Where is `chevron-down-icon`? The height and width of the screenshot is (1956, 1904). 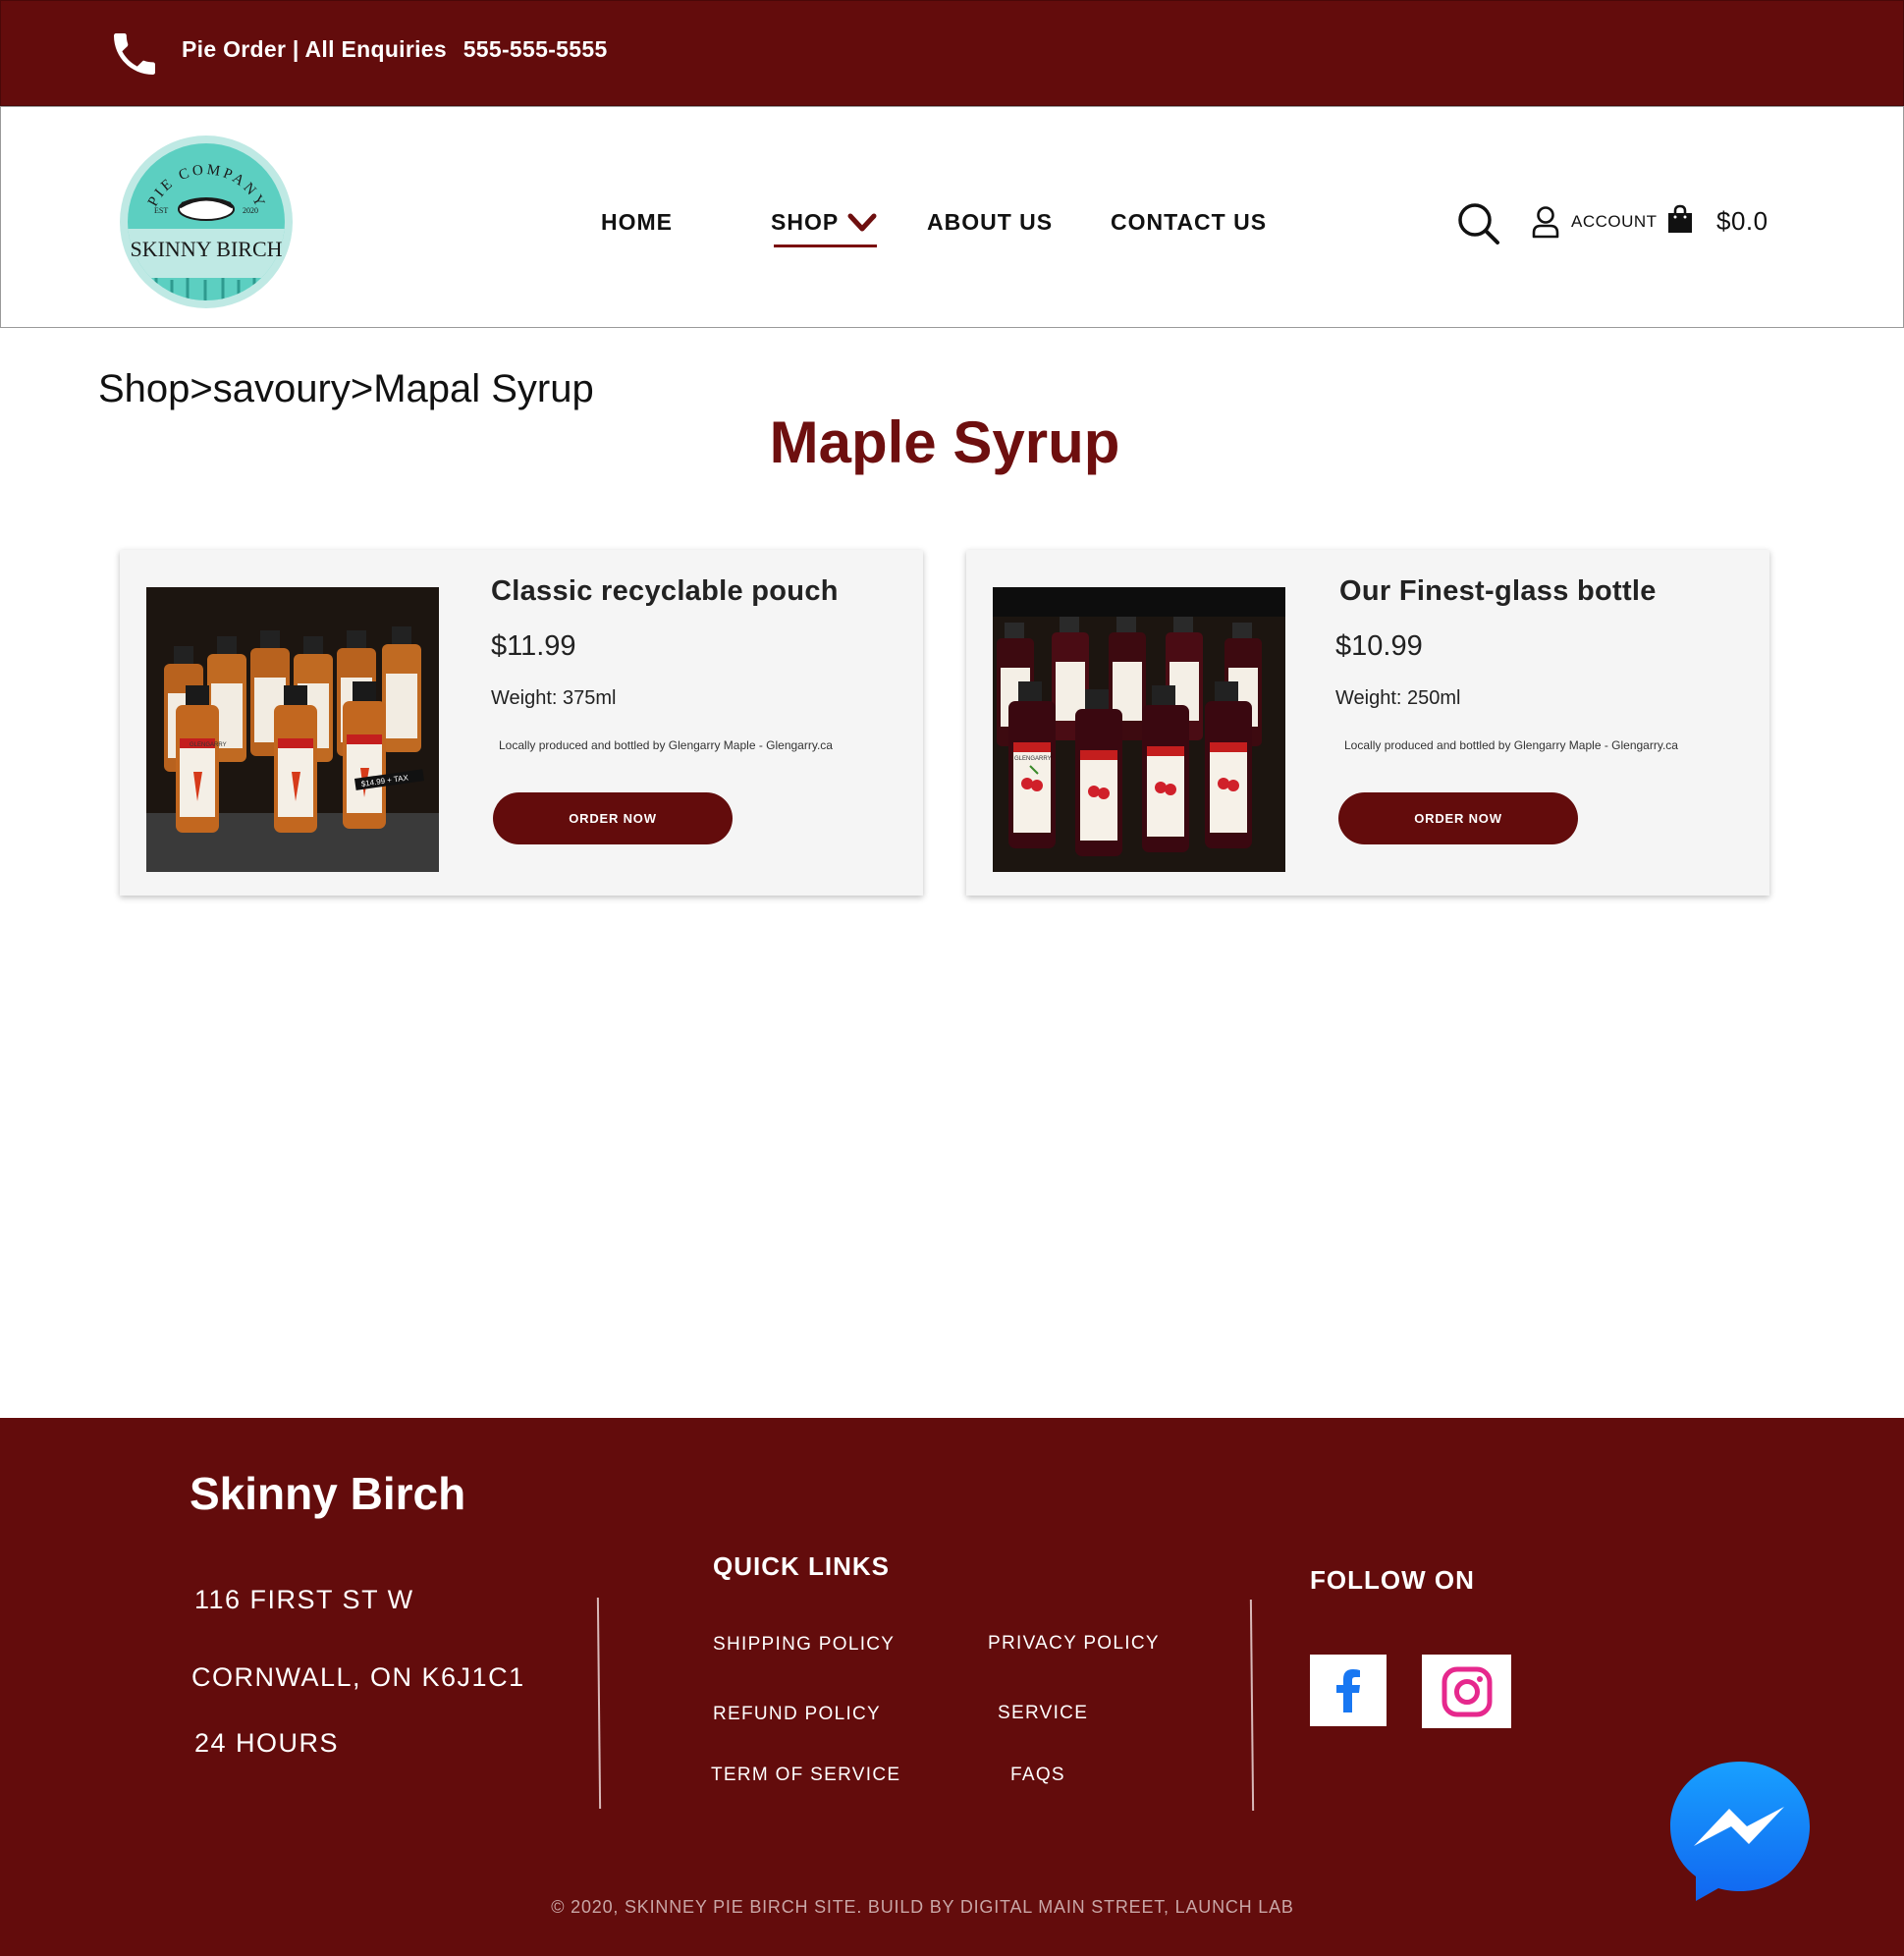
chevron-down-icon is located at coordinates (862, 223).